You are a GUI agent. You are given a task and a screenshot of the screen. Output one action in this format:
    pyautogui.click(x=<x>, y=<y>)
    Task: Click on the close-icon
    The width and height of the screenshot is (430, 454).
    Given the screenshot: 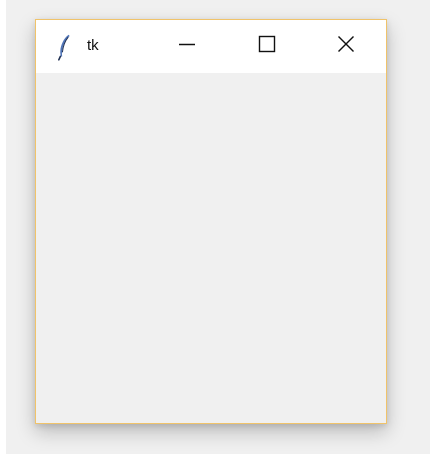 What is the action you would take?
    pyautogui.click(x=346, y=46)
    